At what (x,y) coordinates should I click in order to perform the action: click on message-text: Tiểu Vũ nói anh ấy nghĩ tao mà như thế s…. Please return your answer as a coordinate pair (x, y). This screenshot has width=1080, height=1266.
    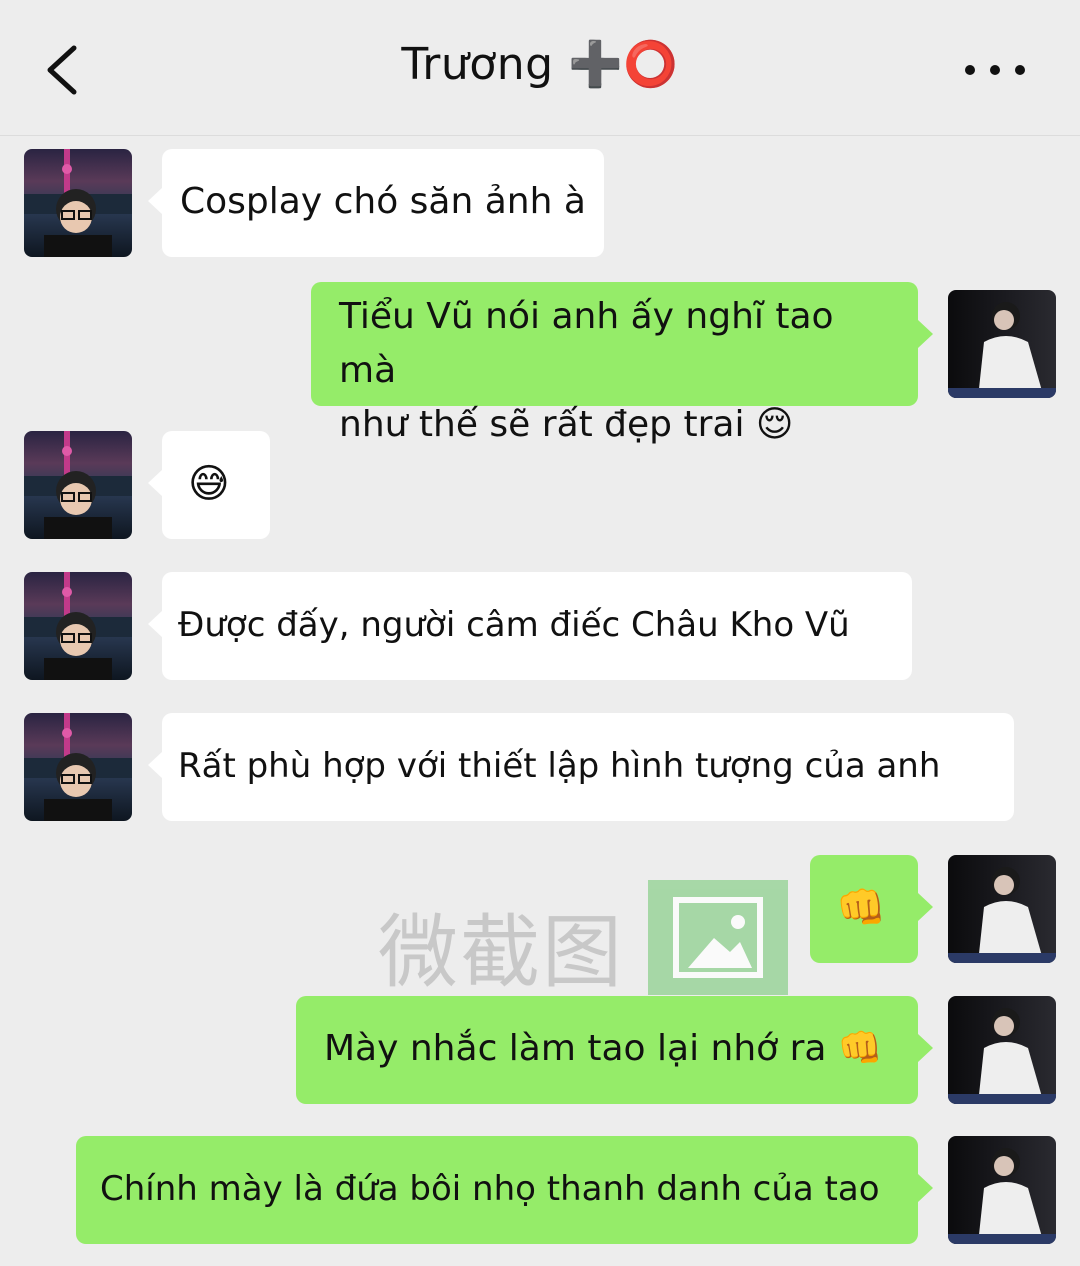
    Looking at the image, I should click on (586, 370).